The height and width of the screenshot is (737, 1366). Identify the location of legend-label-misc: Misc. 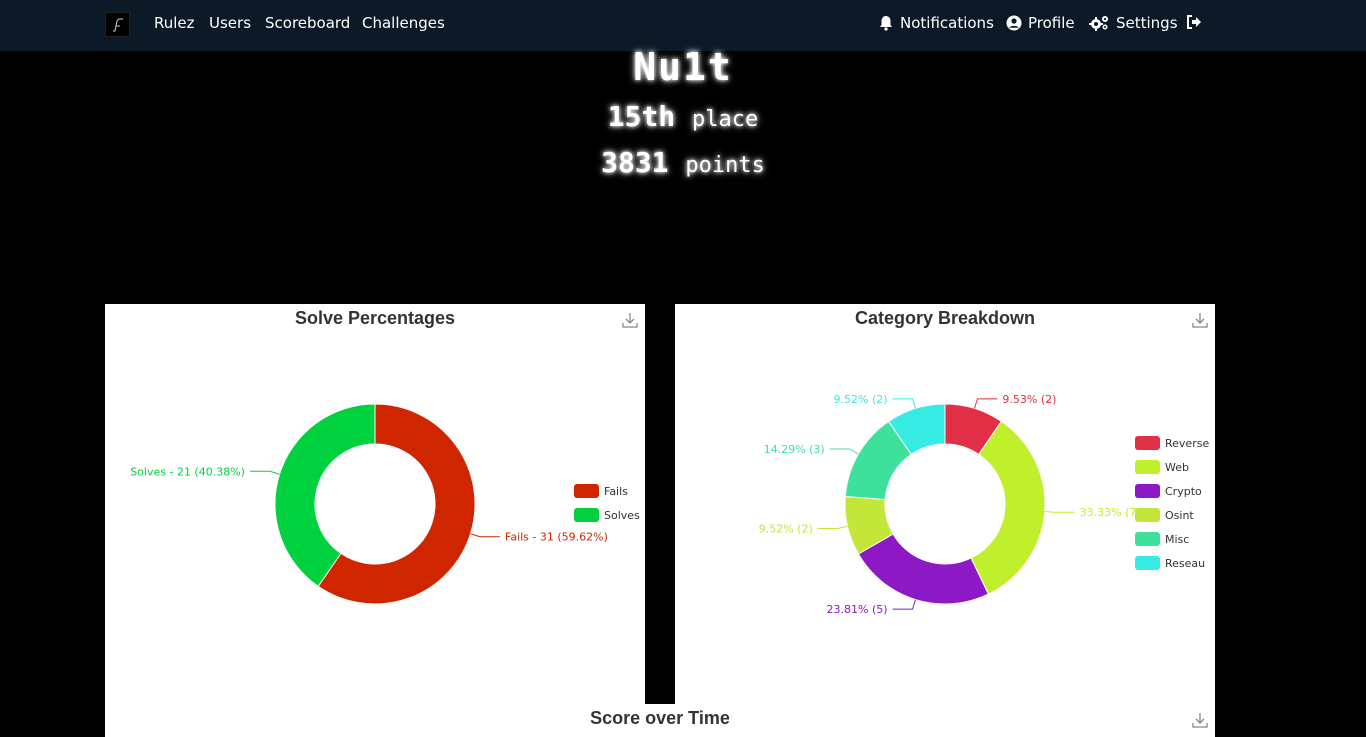
(1177, 539).